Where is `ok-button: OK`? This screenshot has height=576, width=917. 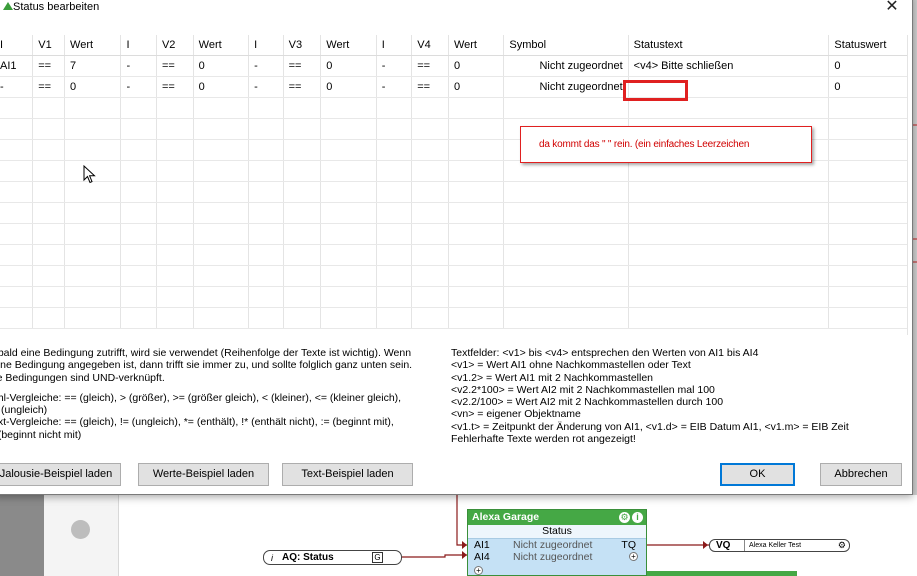 ok-button: OK is located at coordinates (757, 474).